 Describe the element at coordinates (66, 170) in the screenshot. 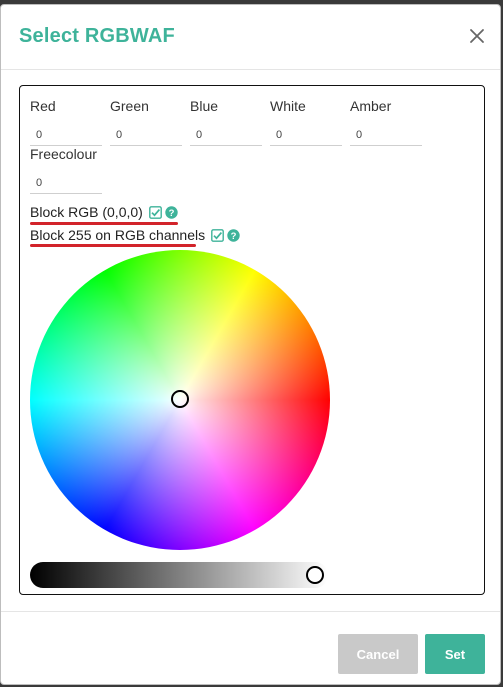

I see `field-freecolour: Freecolour` at that location.